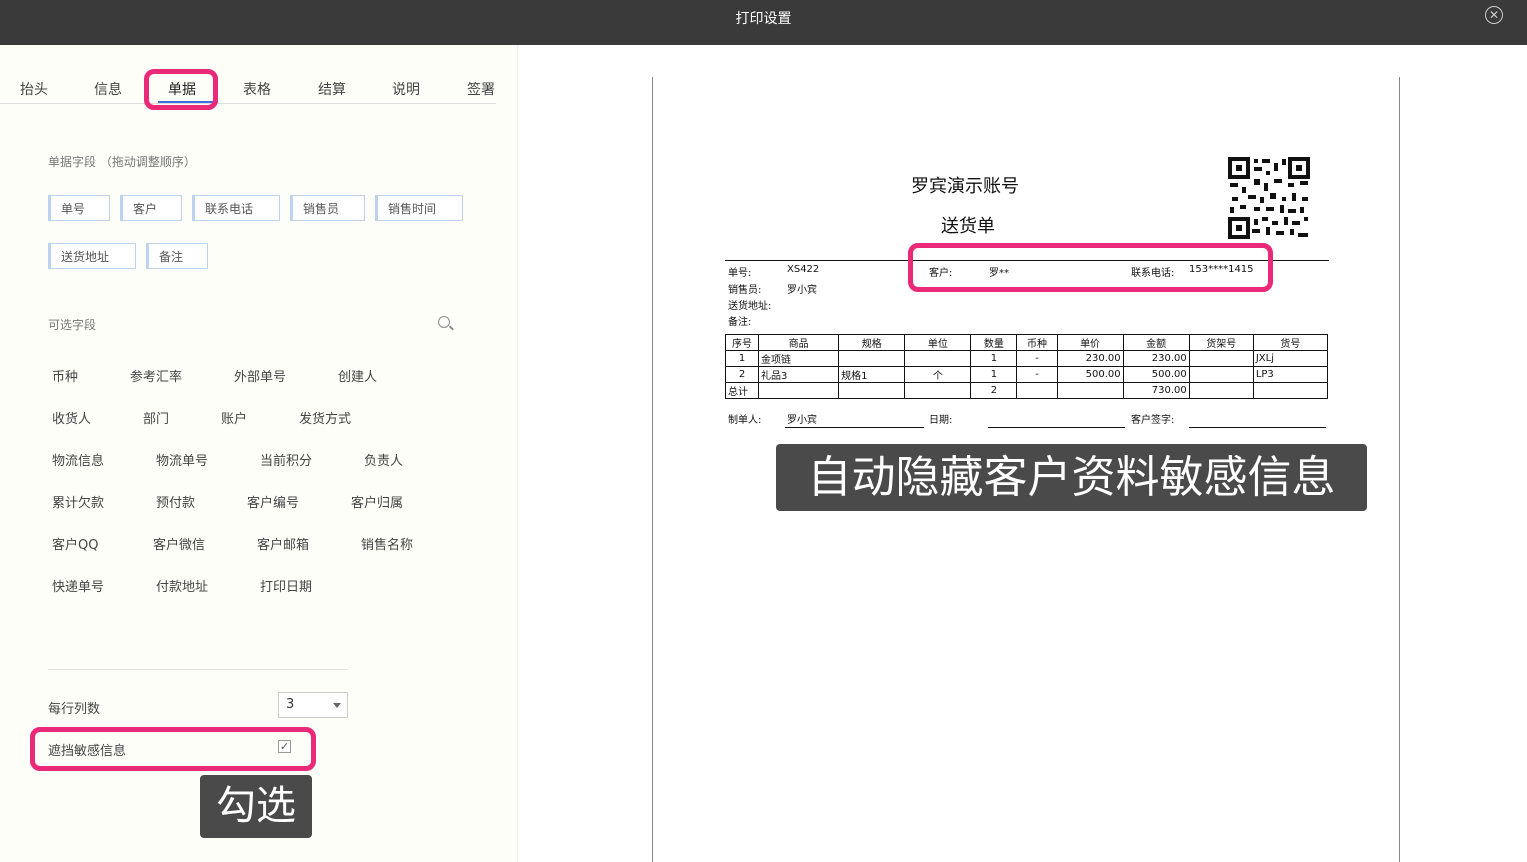 The height and width of the screenshot is (862, 1527). Describe the element at coordinates (1153, 420) in the screenshot. I see `sign-label: 客户签字:` at that location.